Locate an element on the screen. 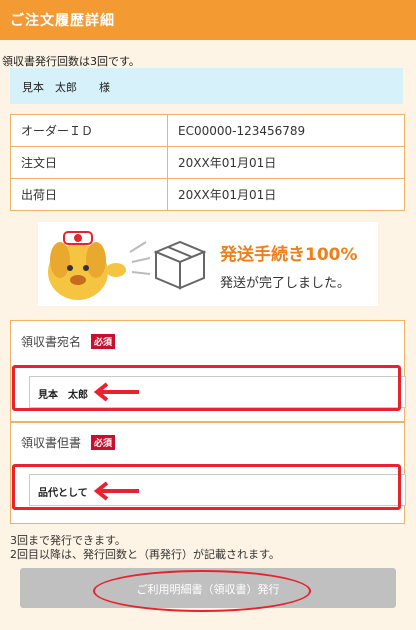 The image size is (416, 630). banner-message: 発送が完了しました。 is located at coordinates (285, 283).